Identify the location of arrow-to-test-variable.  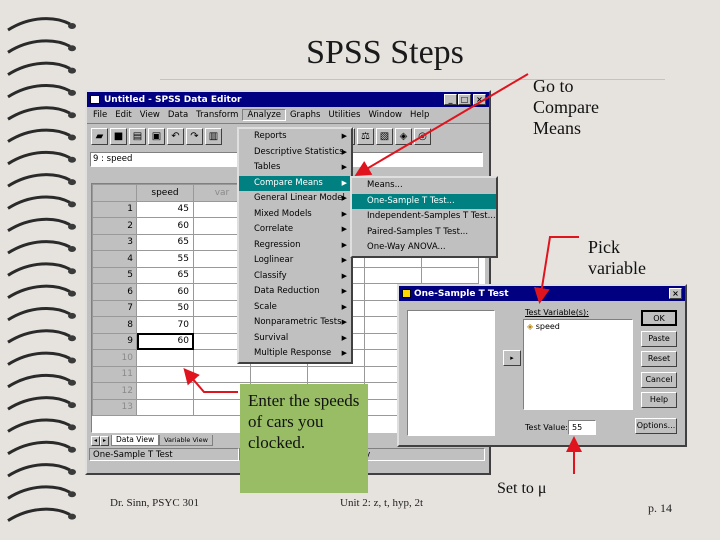
(556, 270).